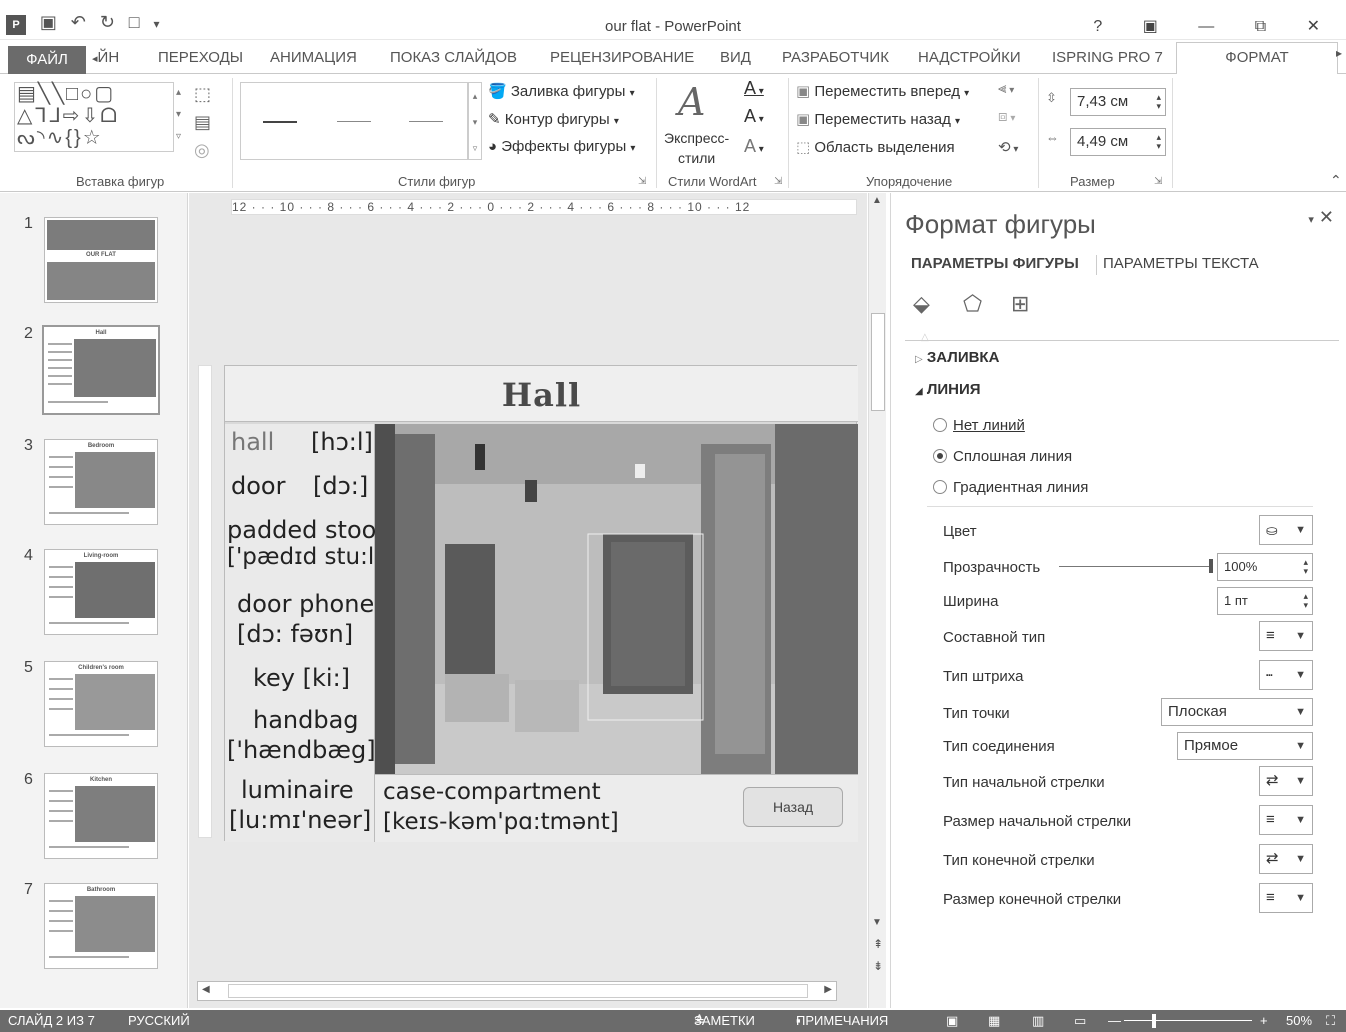 The width and height of the screenshot is (1346, 1032). I want to click on pane-close-icon: ▾ ✕, so click(1321, 217).